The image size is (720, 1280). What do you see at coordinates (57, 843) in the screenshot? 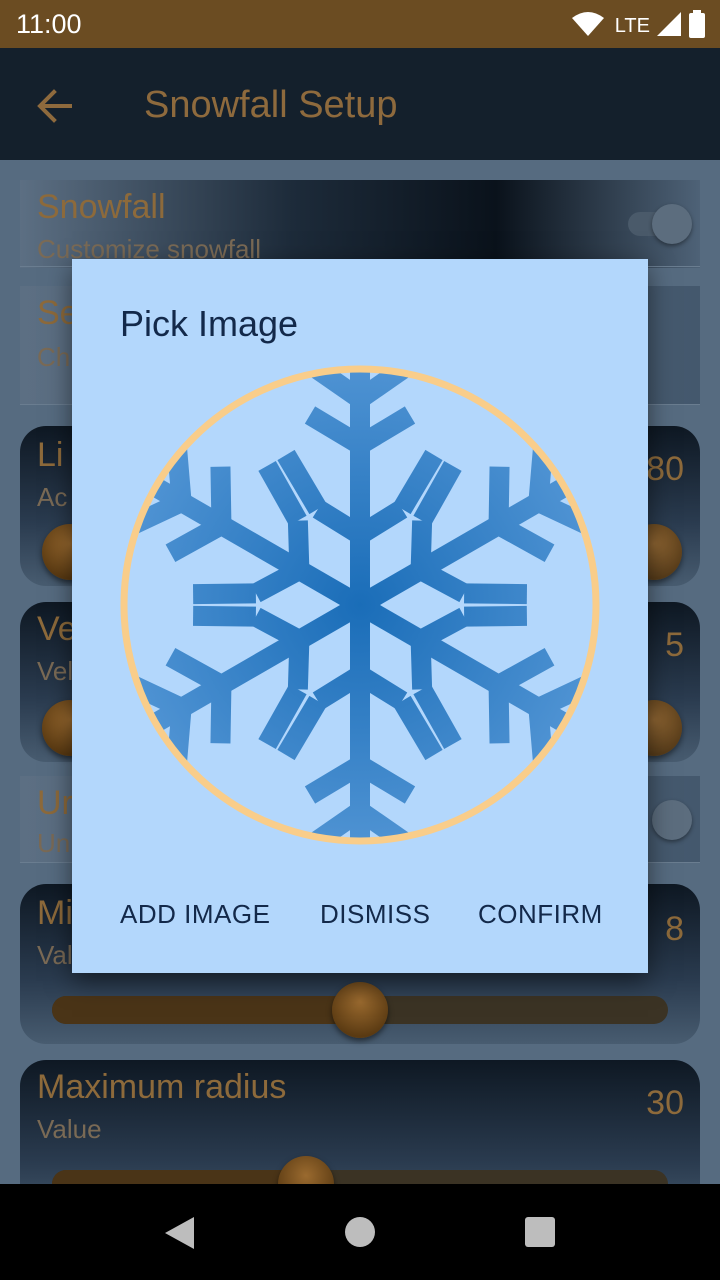
I see `setting-subtitle: Uni` at bounding box center [57, 843].